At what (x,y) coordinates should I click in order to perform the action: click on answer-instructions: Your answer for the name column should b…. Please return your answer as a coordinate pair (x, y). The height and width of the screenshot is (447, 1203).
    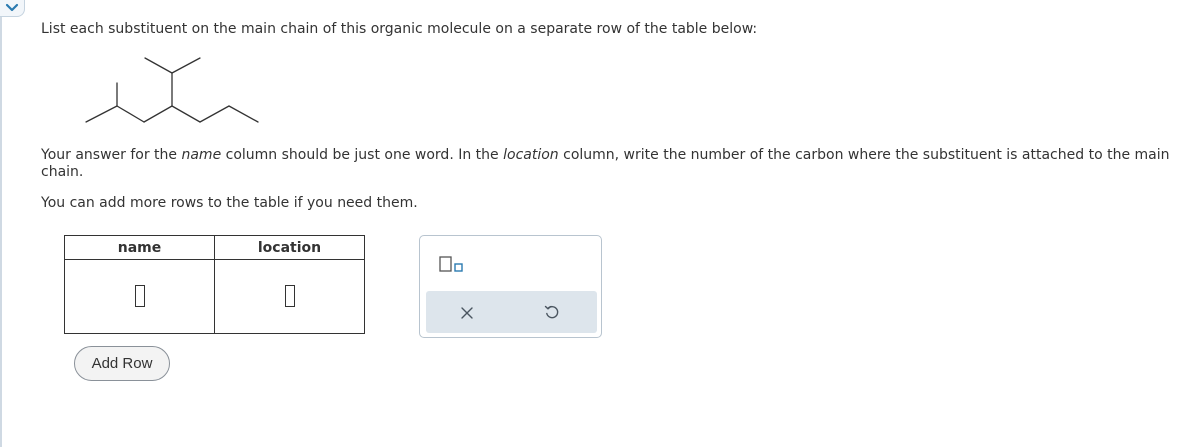
    Looking at the image, I should click on (605, 163).